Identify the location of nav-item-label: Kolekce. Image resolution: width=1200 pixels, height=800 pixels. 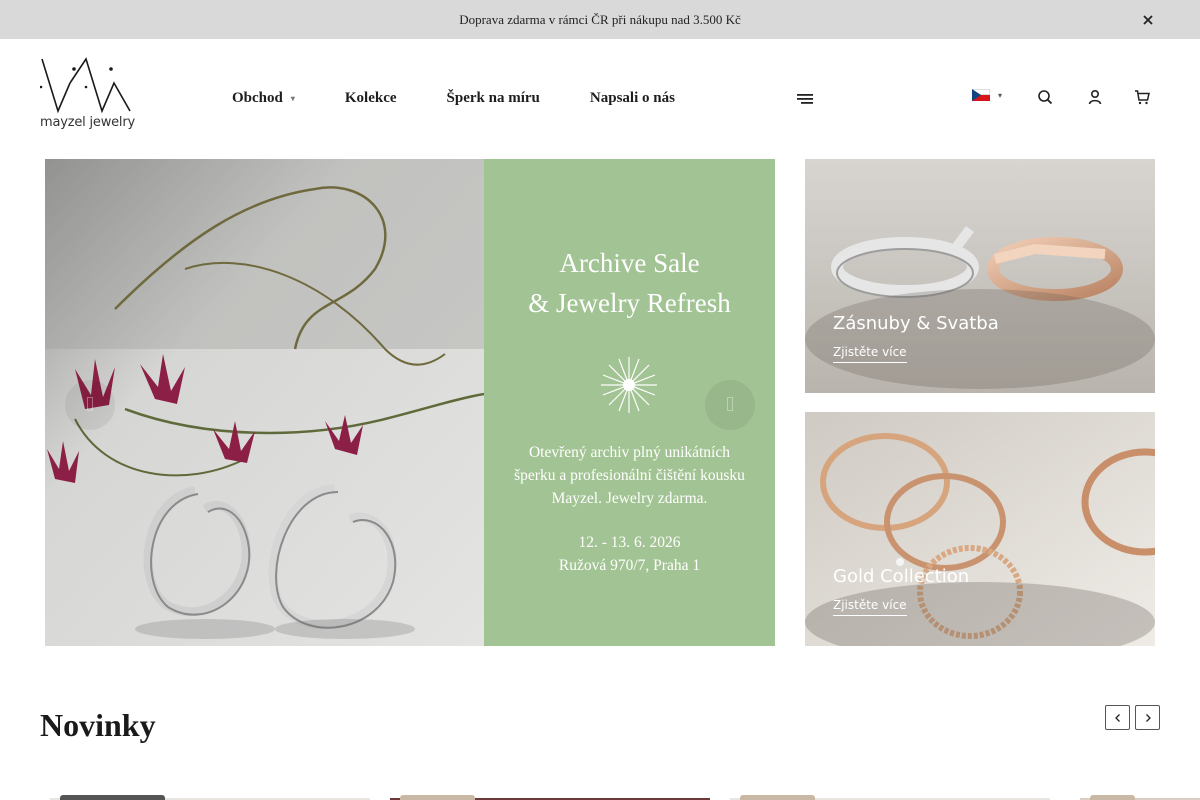
(370, 98).